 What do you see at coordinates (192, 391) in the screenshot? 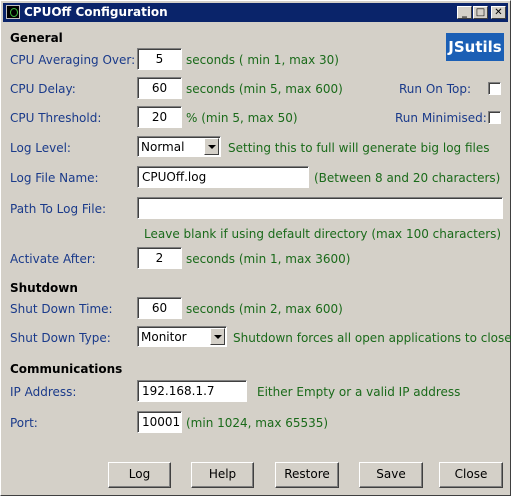
I see `ip-address-input: 192.168.1.7` at bounding box center [192, 391].